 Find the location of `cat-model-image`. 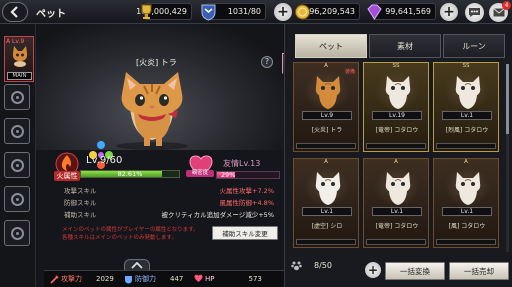

cat-model-image is located at coordinates (152, 110).